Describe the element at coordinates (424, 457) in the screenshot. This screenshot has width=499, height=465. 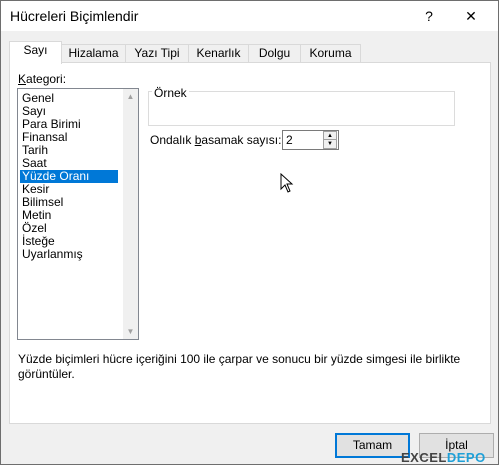
I see `watermark-part1: EXCEL` at that location.